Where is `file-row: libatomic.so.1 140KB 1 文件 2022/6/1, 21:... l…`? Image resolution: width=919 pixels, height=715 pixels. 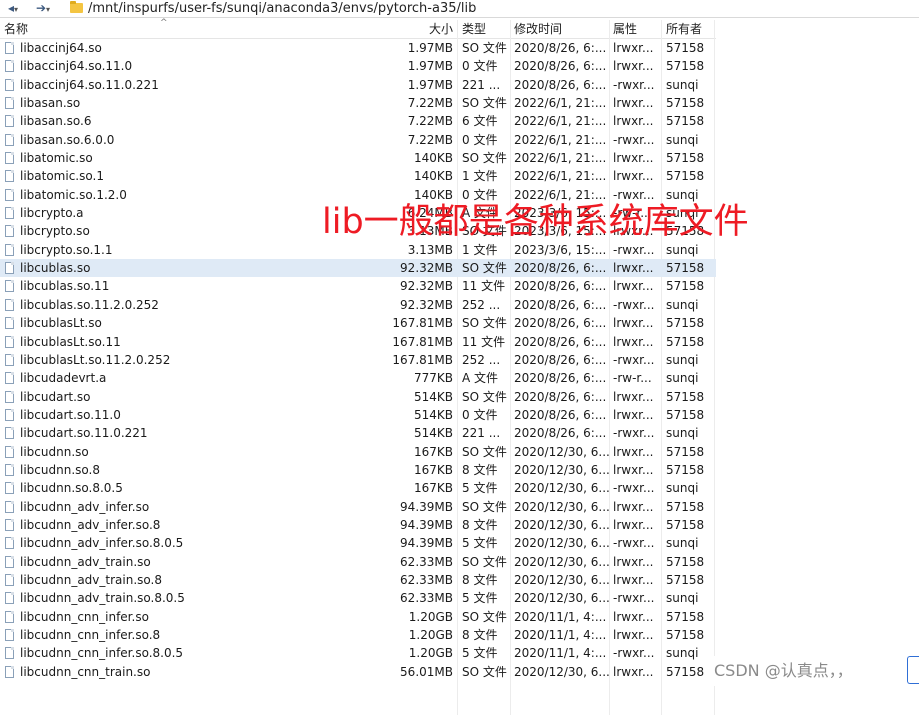
file-row: libatomic.so.1 140KB 1 文件 2022/6/1, 21:... l… is located at coordinates (358, 176).